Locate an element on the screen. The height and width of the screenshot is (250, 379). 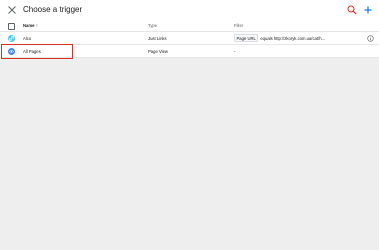
column-name-label: Name is located at coordinates (29, 25).